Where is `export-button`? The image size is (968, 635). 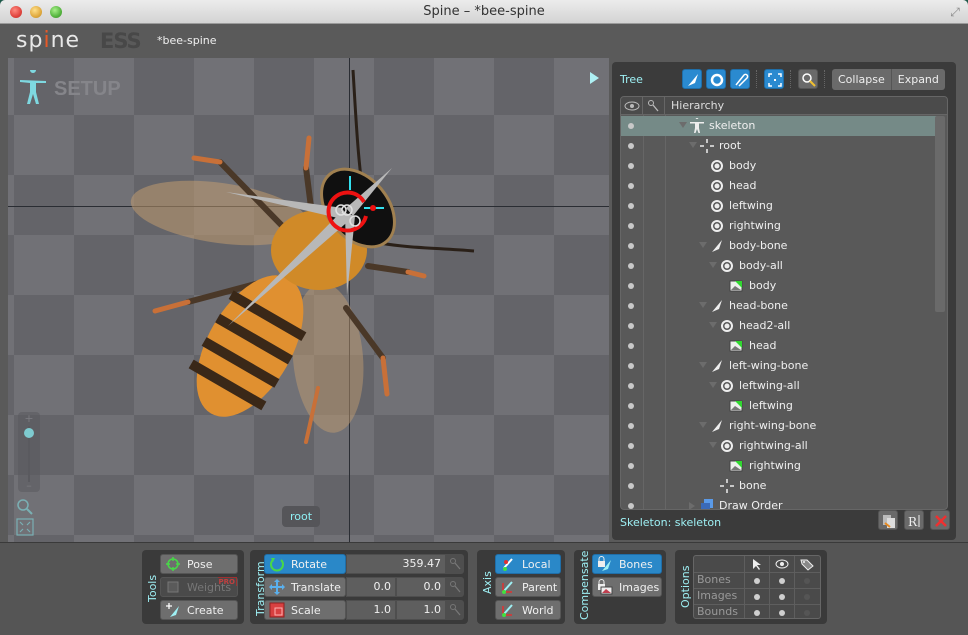
export-button is located at coordinates (888, 520).